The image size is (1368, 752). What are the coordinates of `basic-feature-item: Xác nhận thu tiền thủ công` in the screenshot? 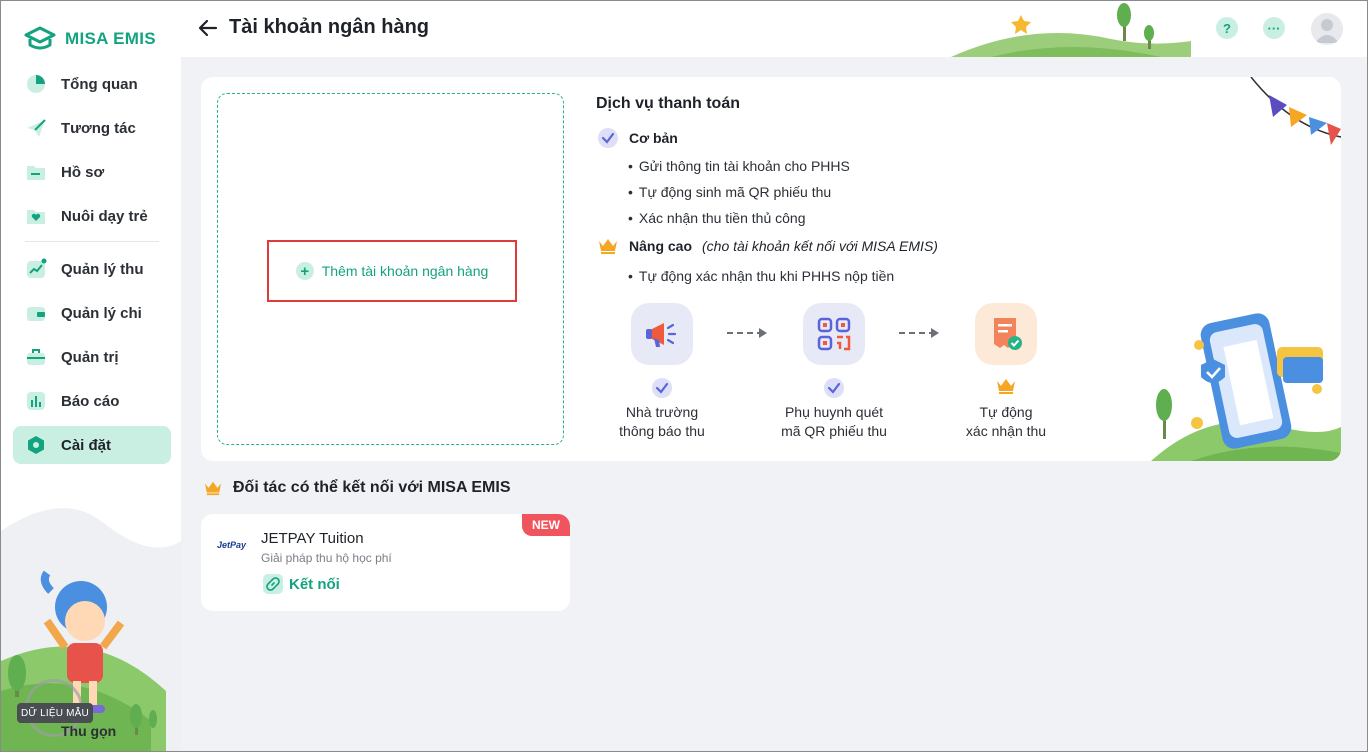 It's located at (717, 218).